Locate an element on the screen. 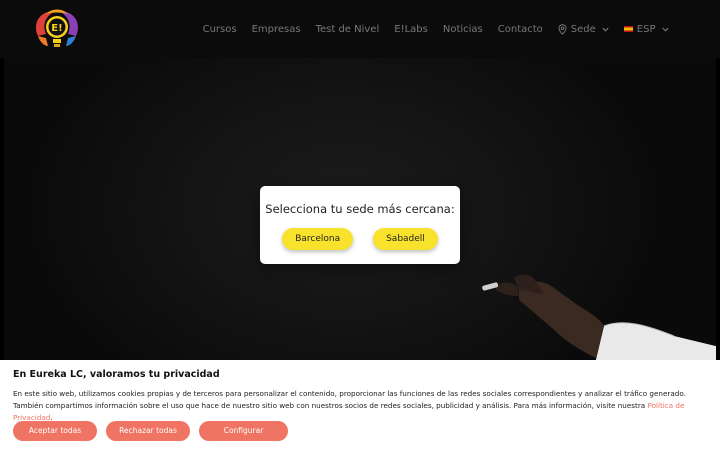 The height and width of the screenshot is (450, 720). nav-item-noticias: Noticias is located at coordinates (462, 29).